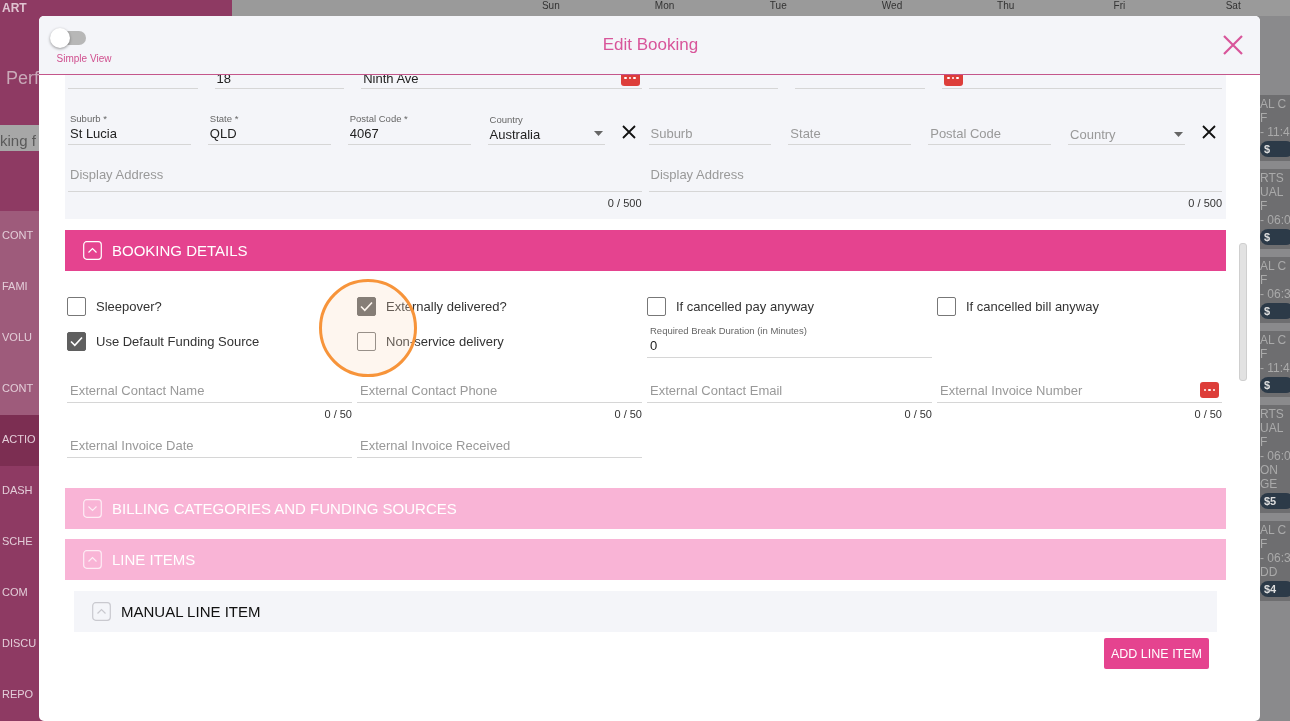  I want to click on input-field: Postal Code * 4067, so click(409, 126).